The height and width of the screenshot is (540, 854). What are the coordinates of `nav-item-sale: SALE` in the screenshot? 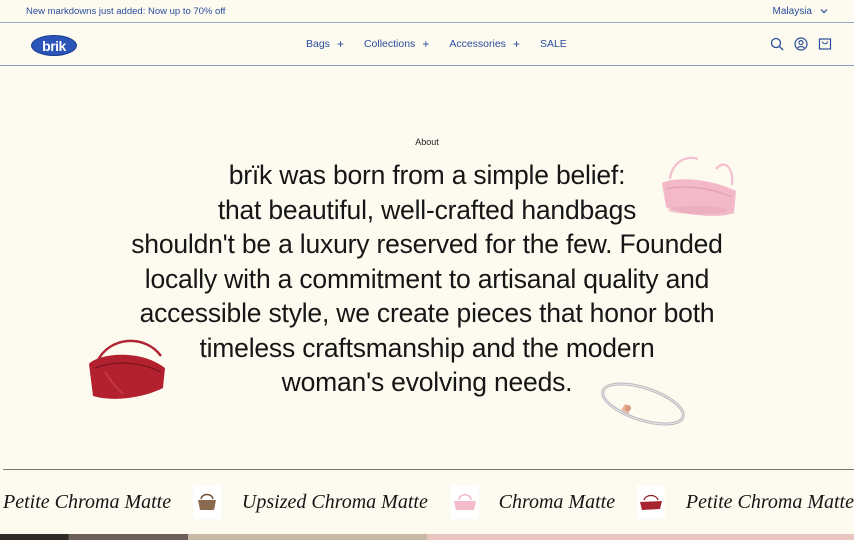 It's located at (553, 44).